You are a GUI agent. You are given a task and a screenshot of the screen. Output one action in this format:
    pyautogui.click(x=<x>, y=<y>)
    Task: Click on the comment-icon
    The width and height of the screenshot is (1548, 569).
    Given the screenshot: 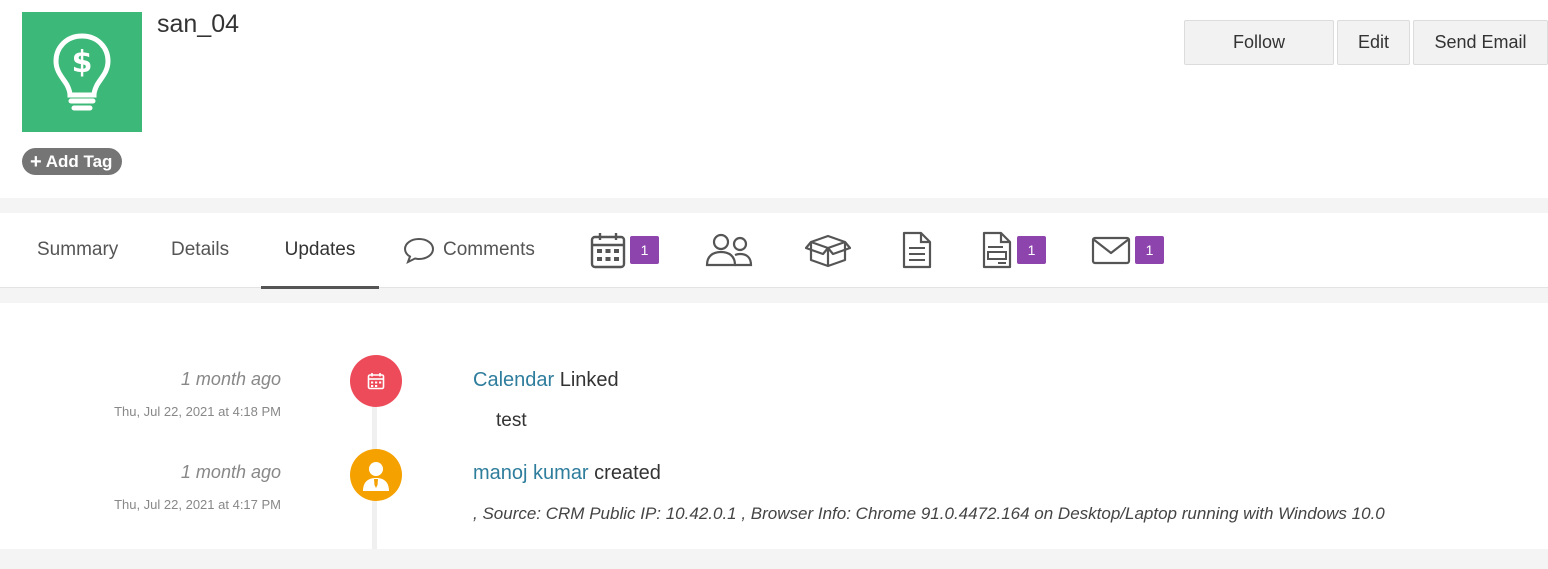 What is the action you would take?
    pyautogui.click(x=419, y=250)
    